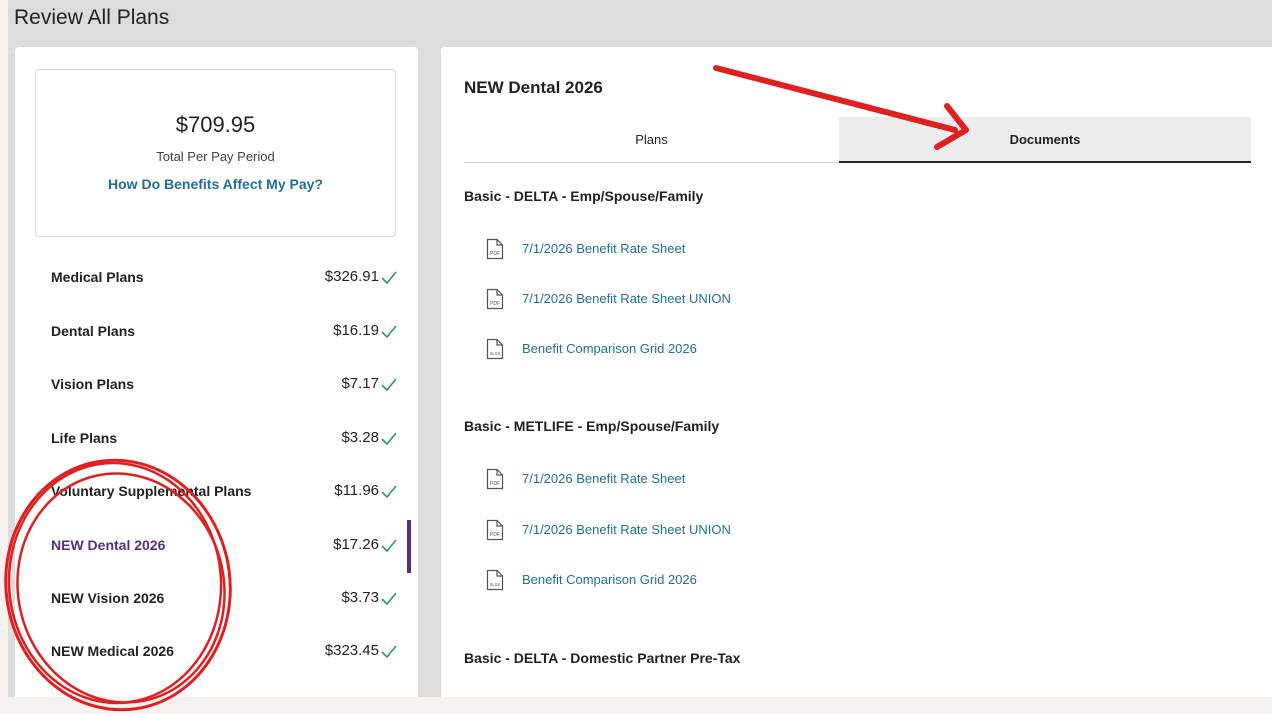 Image resolution: width=1272 pixels, height=714 pixels. What do you see at coordinates (93, 331) in the screenshot?
I see `plan-name: Dental Plans` at bounding box center [93, 331].